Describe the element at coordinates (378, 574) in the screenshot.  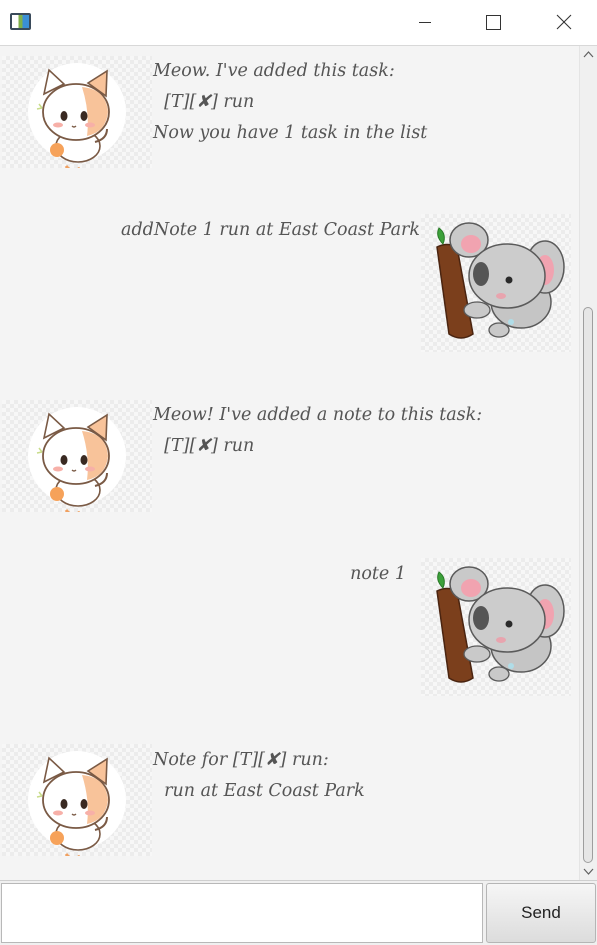
I see `user-message: note 1` at that location.